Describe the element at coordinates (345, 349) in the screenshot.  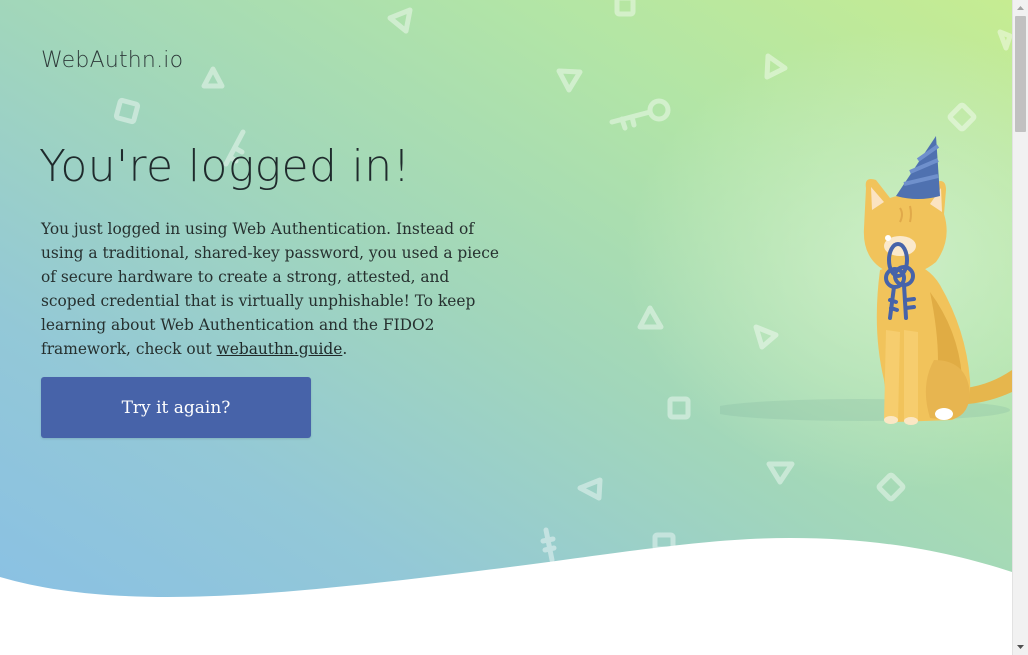
I see `description-trailing: .` at that location.